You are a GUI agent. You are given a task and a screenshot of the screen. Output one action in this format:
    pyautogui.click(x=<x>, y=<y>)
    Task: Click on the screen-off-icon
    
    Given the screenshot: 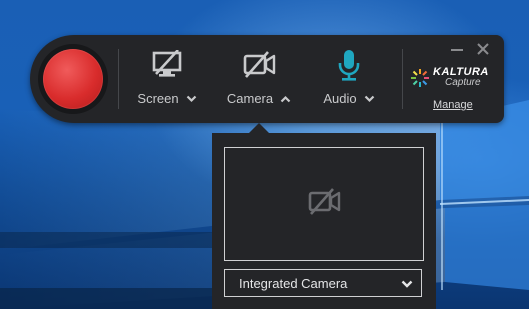 What is the action you would take?
    pyautogui.click(x=167, y=65)
    